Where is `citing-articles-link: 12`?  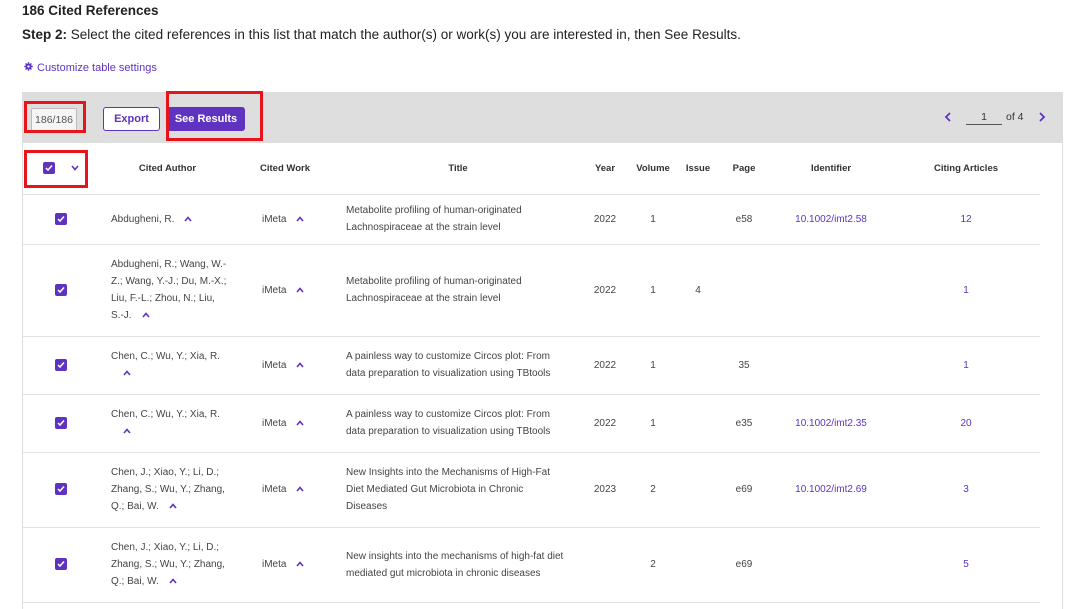 citing-articles-link: 12 is located at coordinates (966, 219).